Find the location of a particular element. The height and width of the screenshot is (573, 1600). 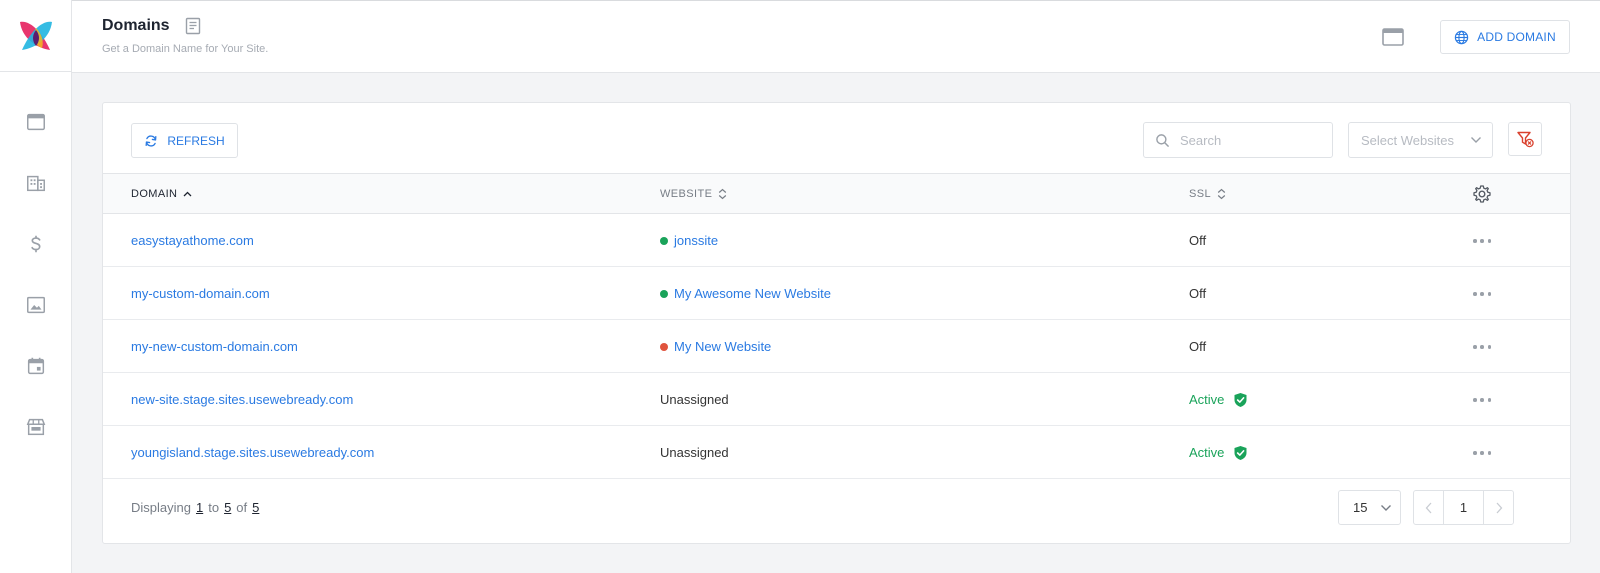

website-cell: My New Website is located at coordinates (715, 346).